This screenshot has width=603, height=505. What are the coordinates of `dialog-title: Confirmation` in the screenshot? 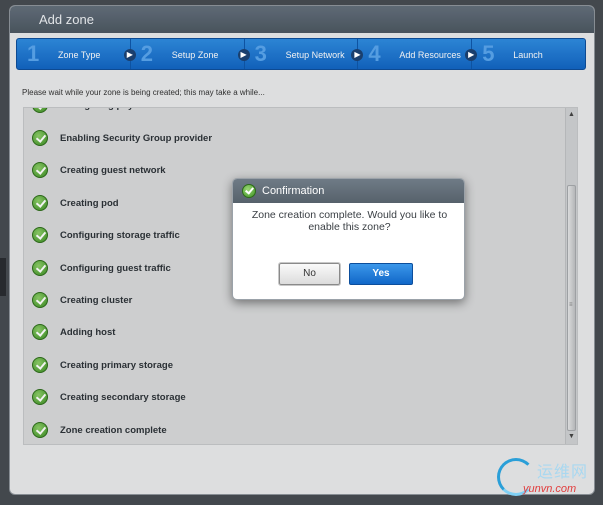 It's located at (293, 191).